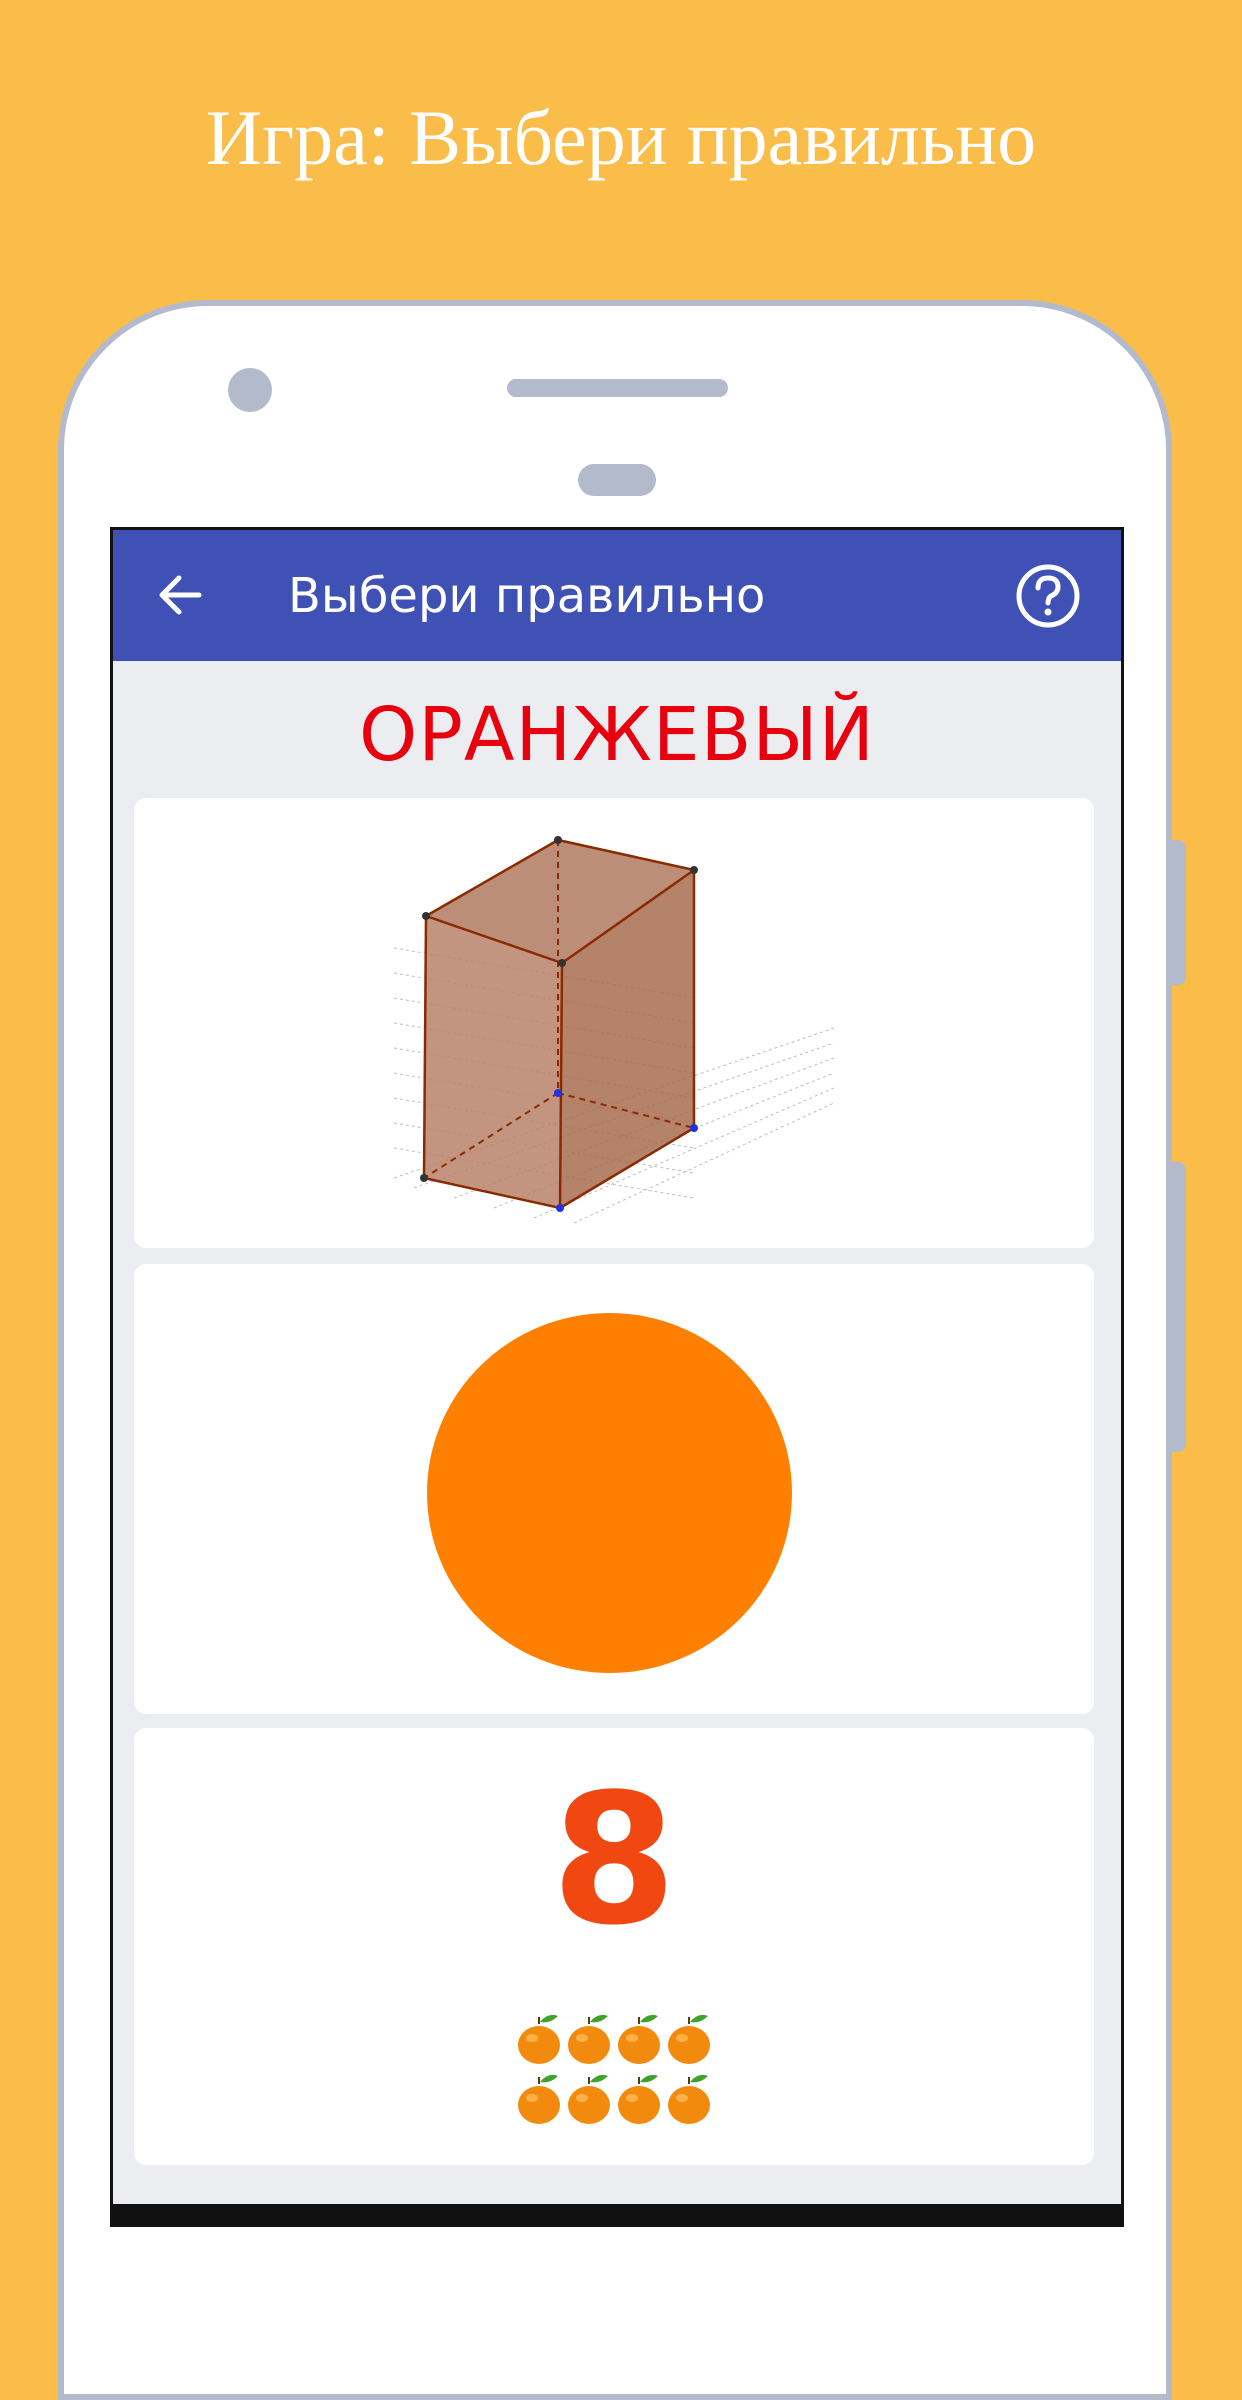 The height and width of the screenshot is (2400, 1242). What do you see at coordinates (250, 390) in the screenshot?
I see `phone-camera` at bounding box center [250, 390].